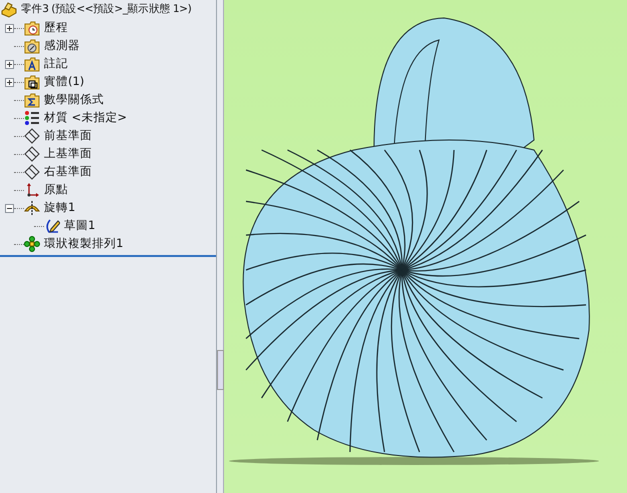 The height and width of the screenshot is (493, 627). I want to click on tree-item-label: 上基準面, so click(68, 154).